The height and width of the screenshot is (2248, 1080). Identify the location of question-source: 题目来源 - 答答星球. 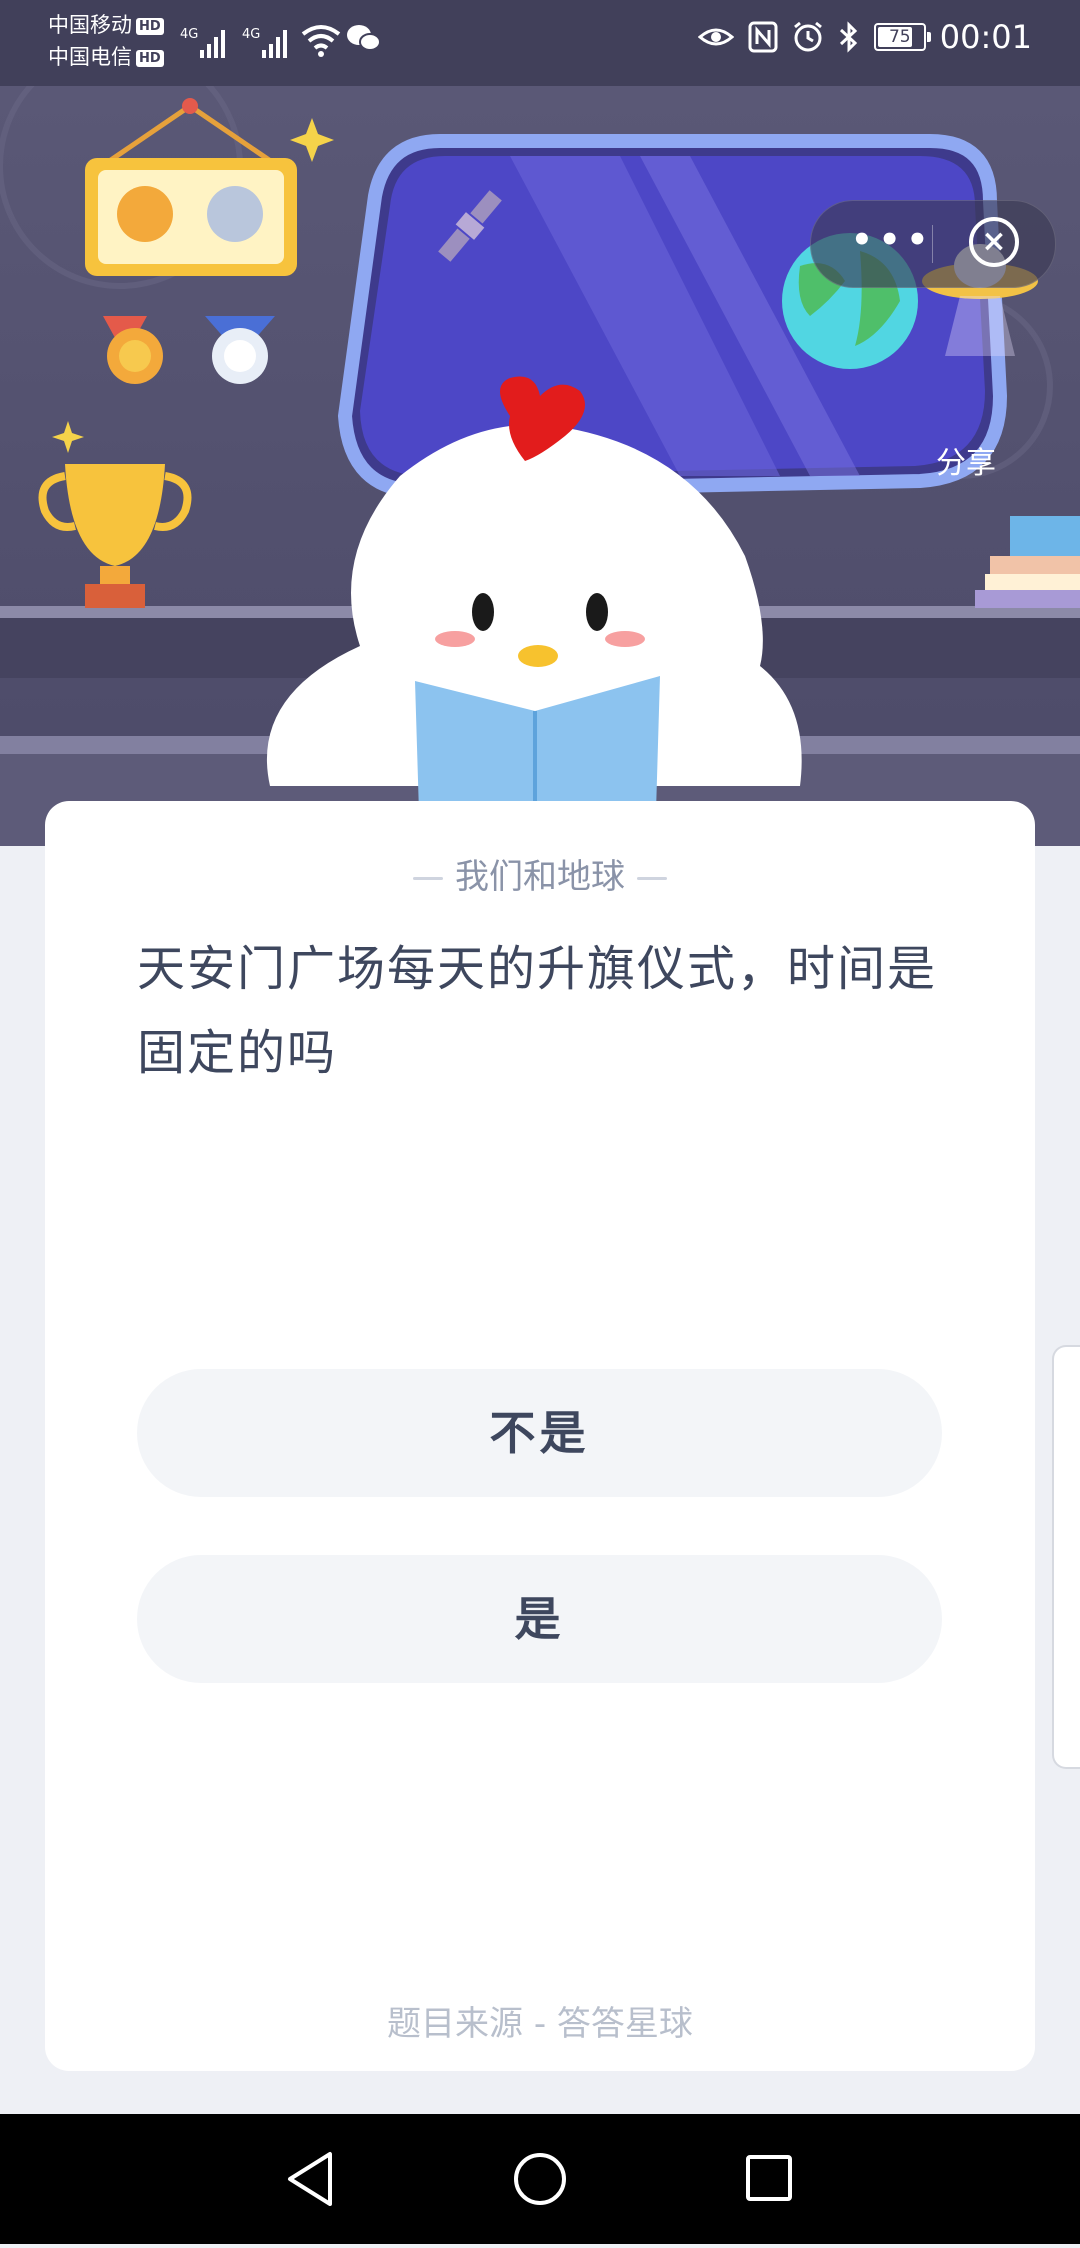
(540, 2024).